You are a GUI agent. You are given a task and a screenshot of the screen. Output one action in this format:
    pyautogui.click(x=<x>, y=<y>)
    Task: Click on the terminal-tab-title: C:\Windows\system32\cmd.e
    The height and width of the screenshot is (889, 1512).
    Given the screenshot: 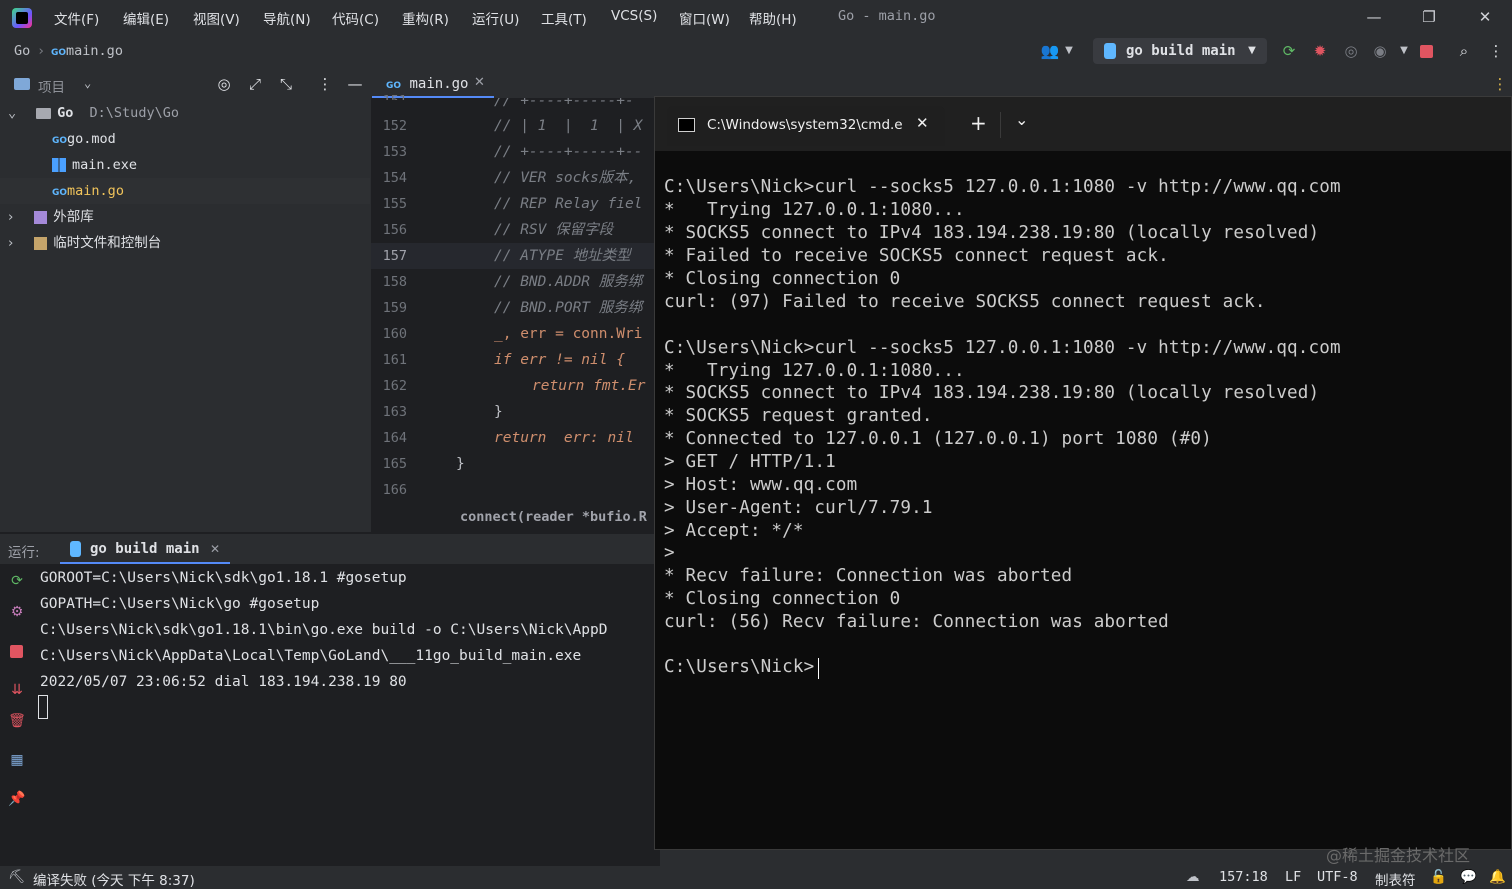 What is the action you would take?
    pyautogui.click(x=805, y=125)
    